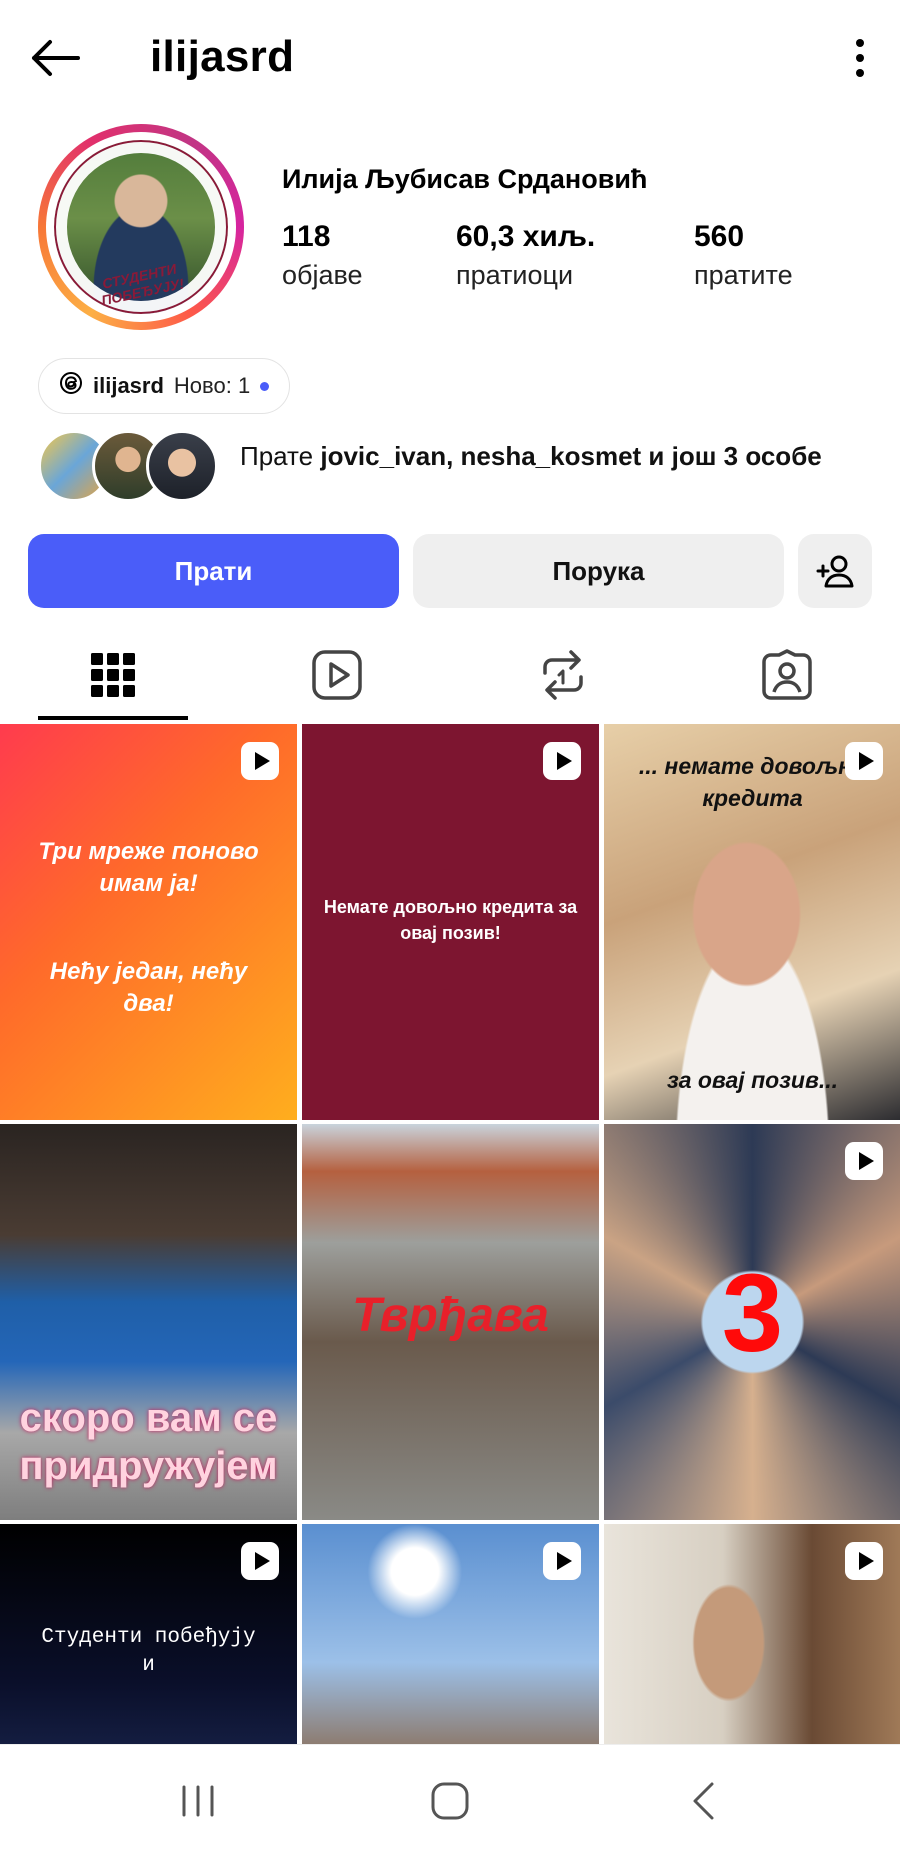 Image resolution: width=900 pixels, height=1857 pixels. I want to click on threads-handle: ilijasrd, so click(128, 385).